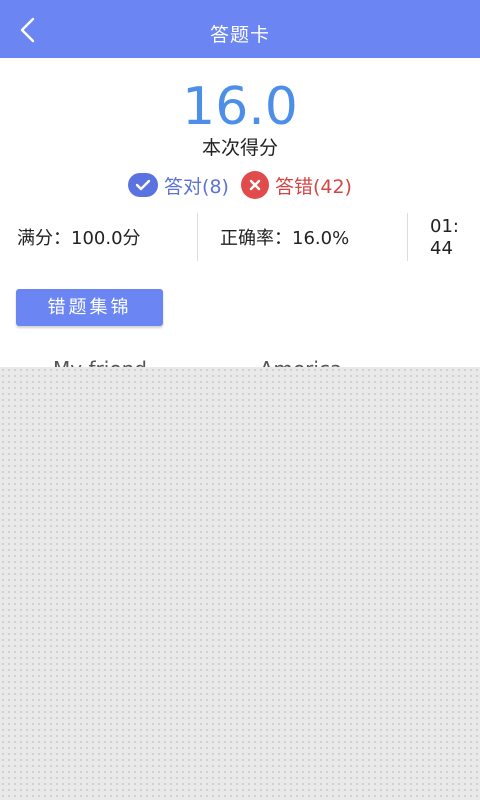  What do you see at coordinates (79, 238) in the screenshot?
I see `full-score: 满分：100.0分` at bounding box center [79, 238].